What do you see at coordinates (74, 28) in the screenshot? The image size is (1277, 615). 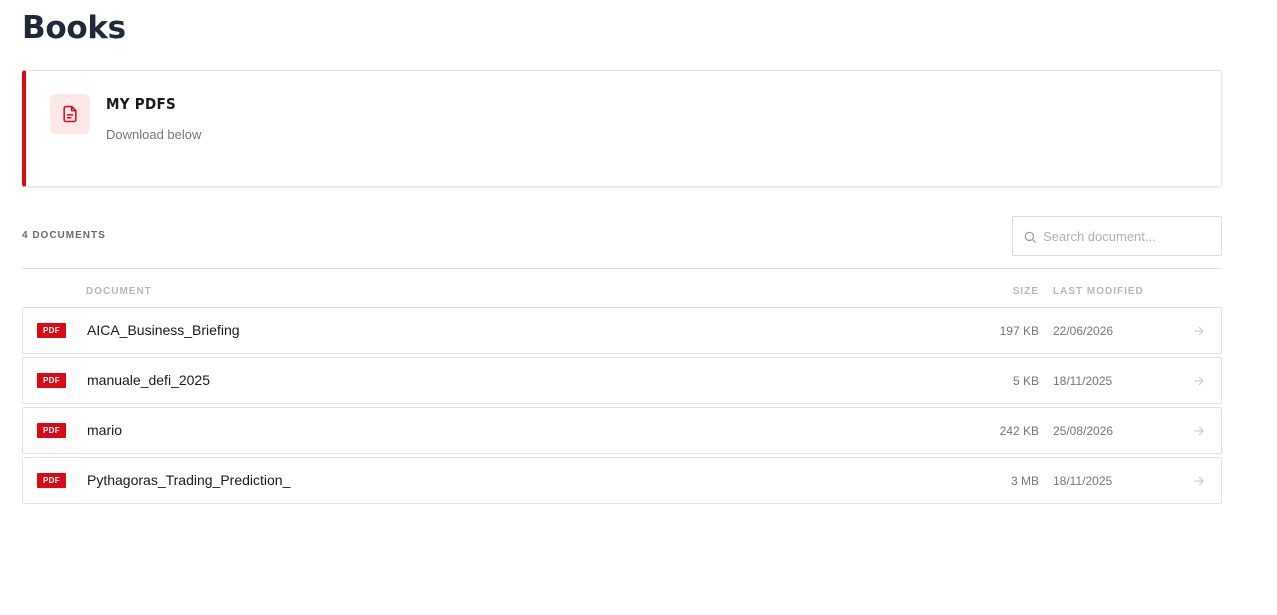 I see `page-title: Books` at bounding box center [74, 28].